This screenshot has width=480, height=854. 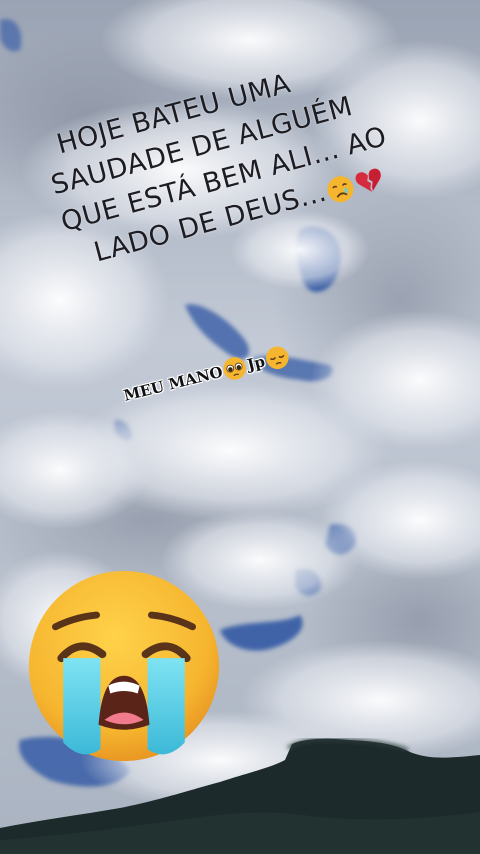 I want to click on loudly-crying-face-icon, so click(x=124, y=666).